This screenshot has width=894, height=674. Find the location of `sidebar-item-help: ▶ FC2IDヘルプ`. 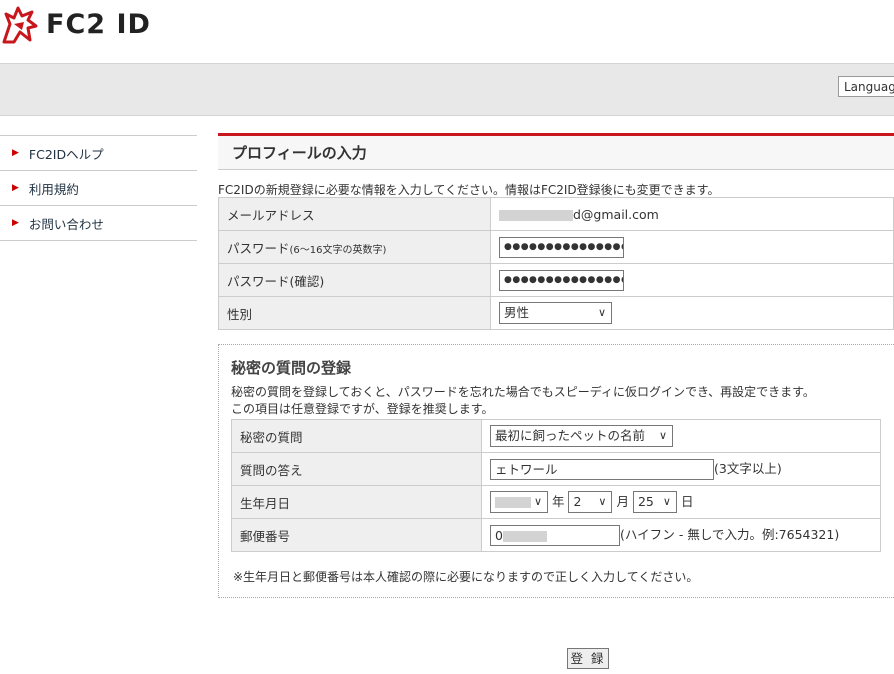

sidebar-item-help: ▶ FC2IDヘルプ is located at coordinates (98, 153).